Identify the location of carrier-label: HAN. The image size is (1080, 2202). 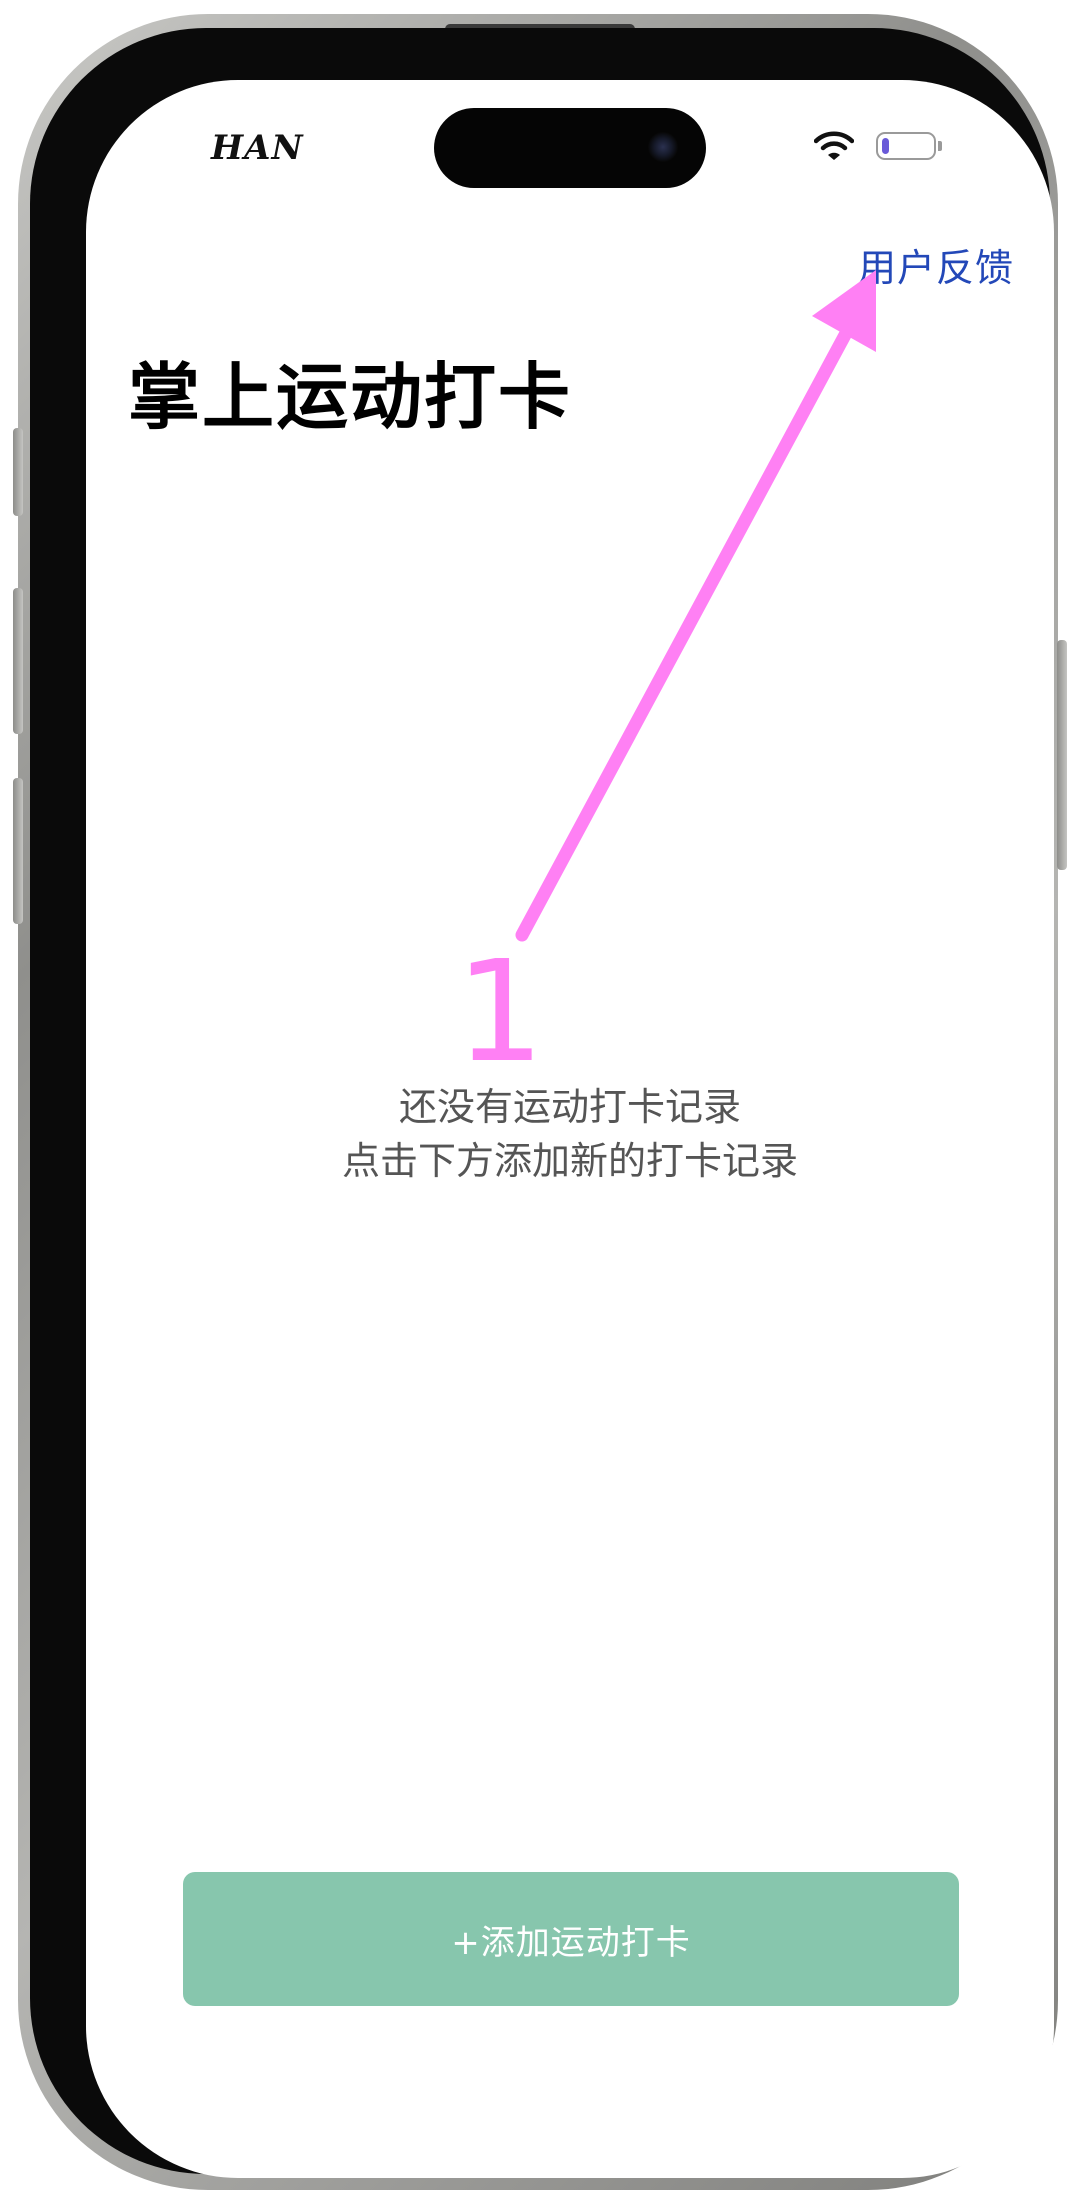
(257, 148).